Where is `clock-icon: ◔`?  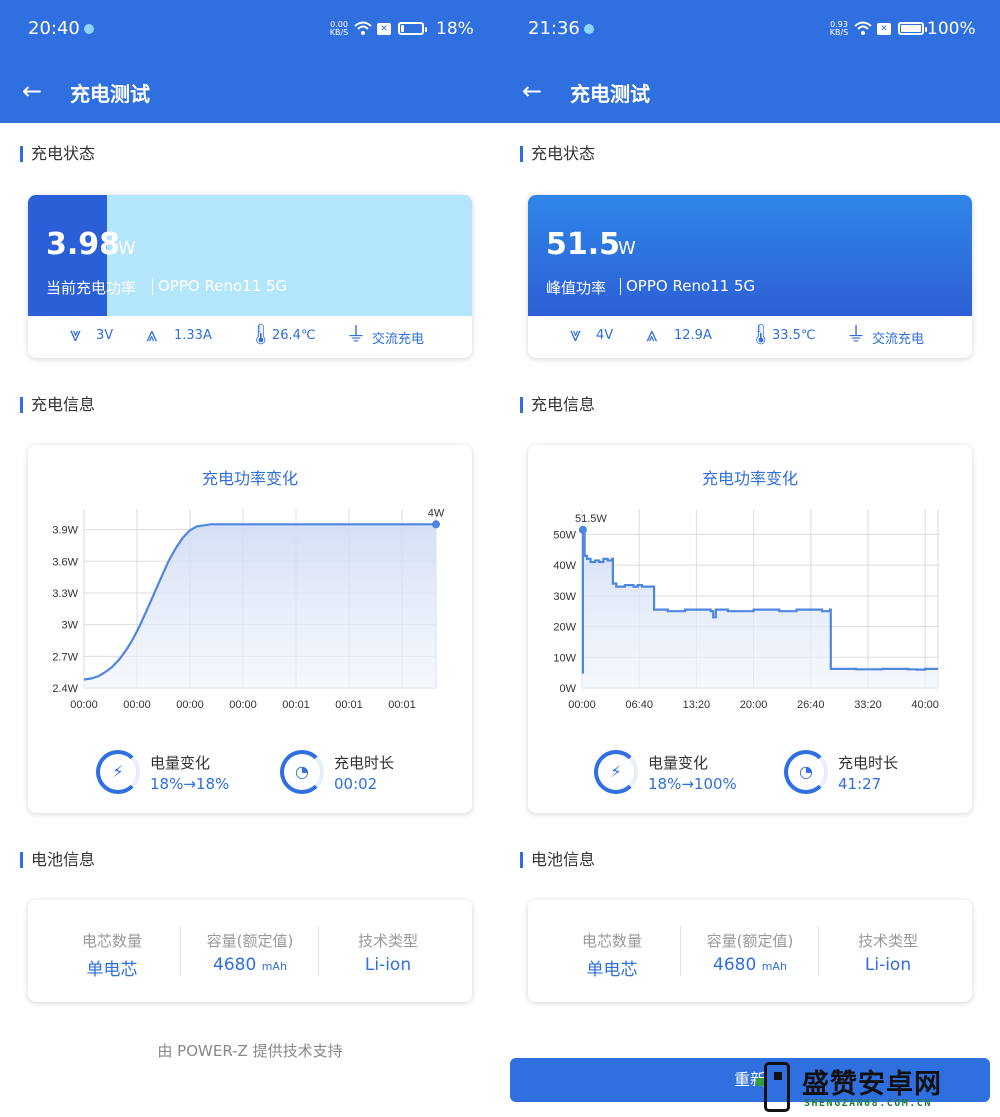 clock-icon: ◔ is located at coordinates (302, 771).